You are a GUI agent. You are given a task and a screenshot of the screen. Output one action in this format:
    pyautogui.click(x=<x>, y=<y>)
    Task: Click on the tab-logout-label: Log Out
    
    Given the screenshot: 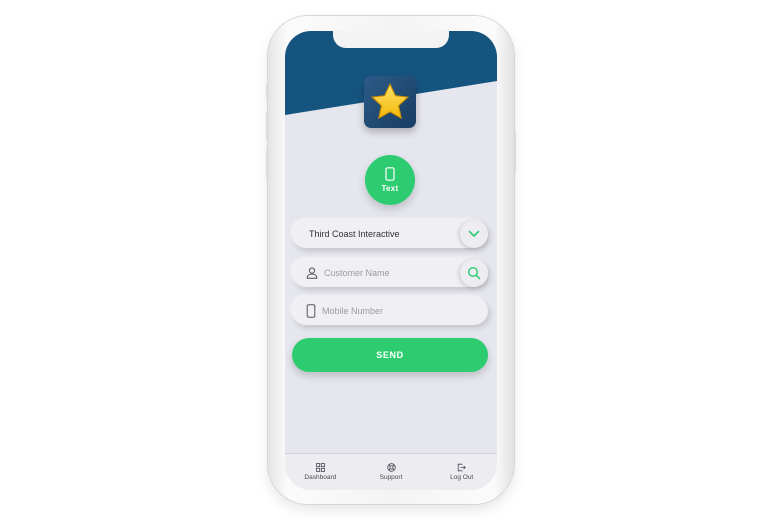 What is the action you would take?
    pyautogui.click(x=462, y=477)
    